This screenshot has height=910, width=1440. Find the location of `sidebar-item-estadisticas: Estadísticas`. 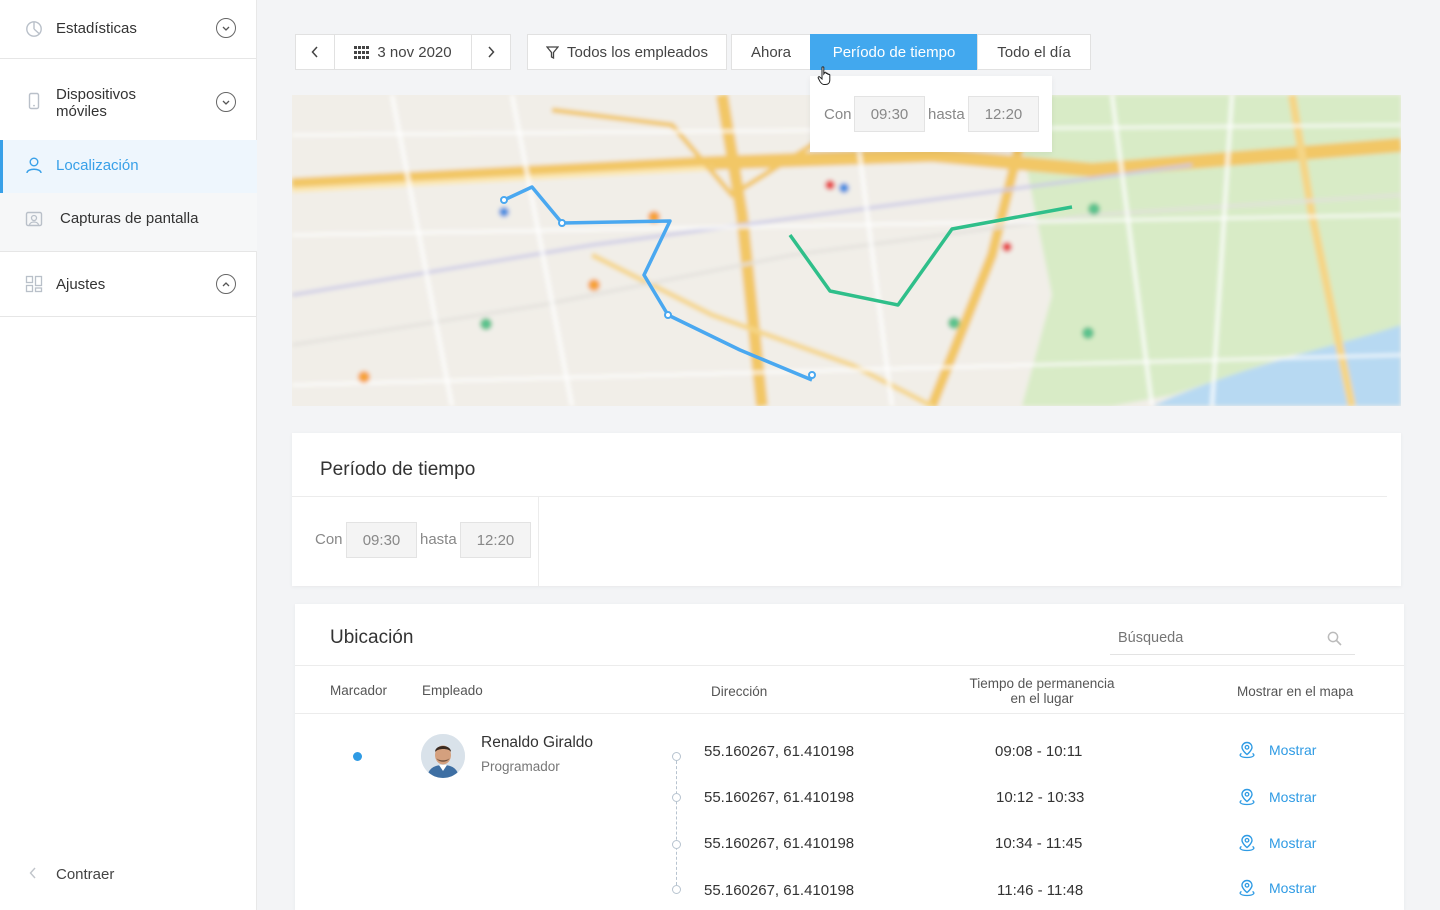

sidebar-item-estadisticas: Estadísticas is located at coordinates (128, 29).